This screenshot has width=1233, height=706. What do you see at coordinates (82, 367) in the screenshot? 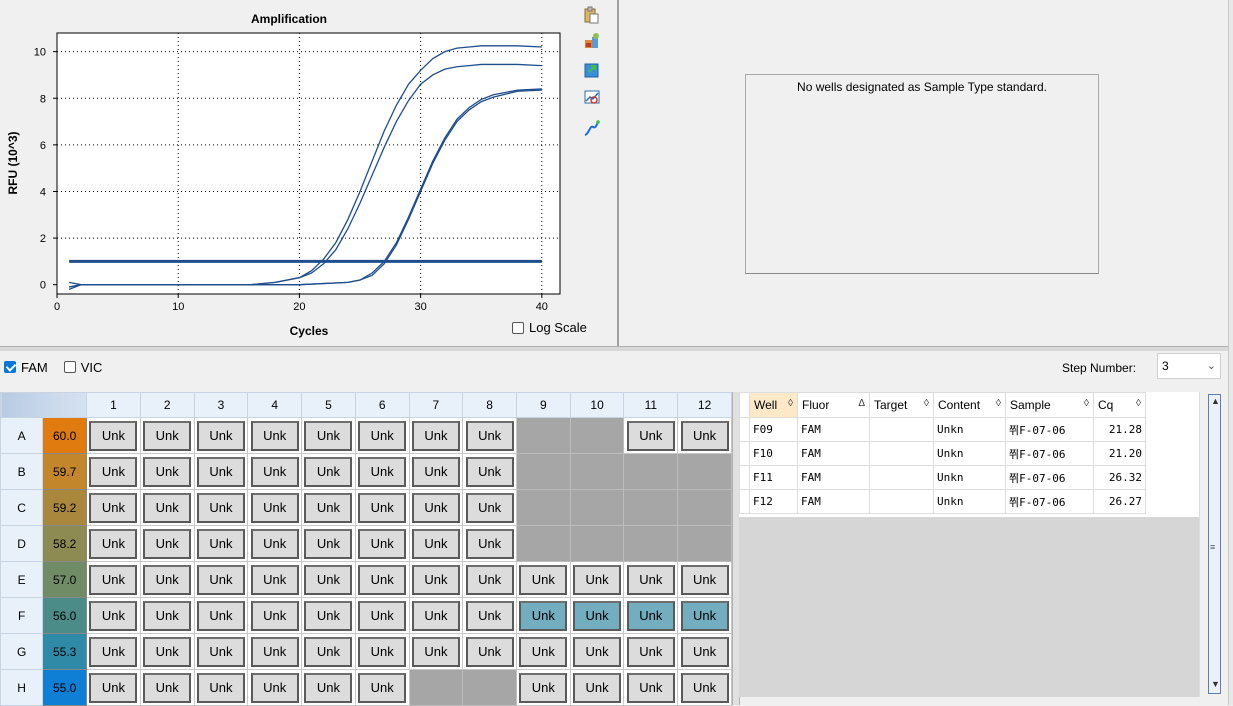
I see `fluor-option-vic: VIC` at bounding box center [82, 367].